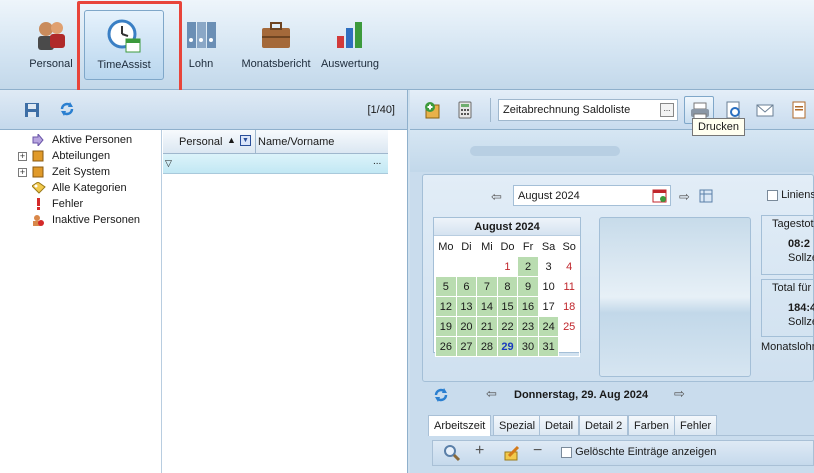 The height and width of the screenshot is (473, 814). I want to click on tree-item-fehler: Fehler, so click(85, 204).